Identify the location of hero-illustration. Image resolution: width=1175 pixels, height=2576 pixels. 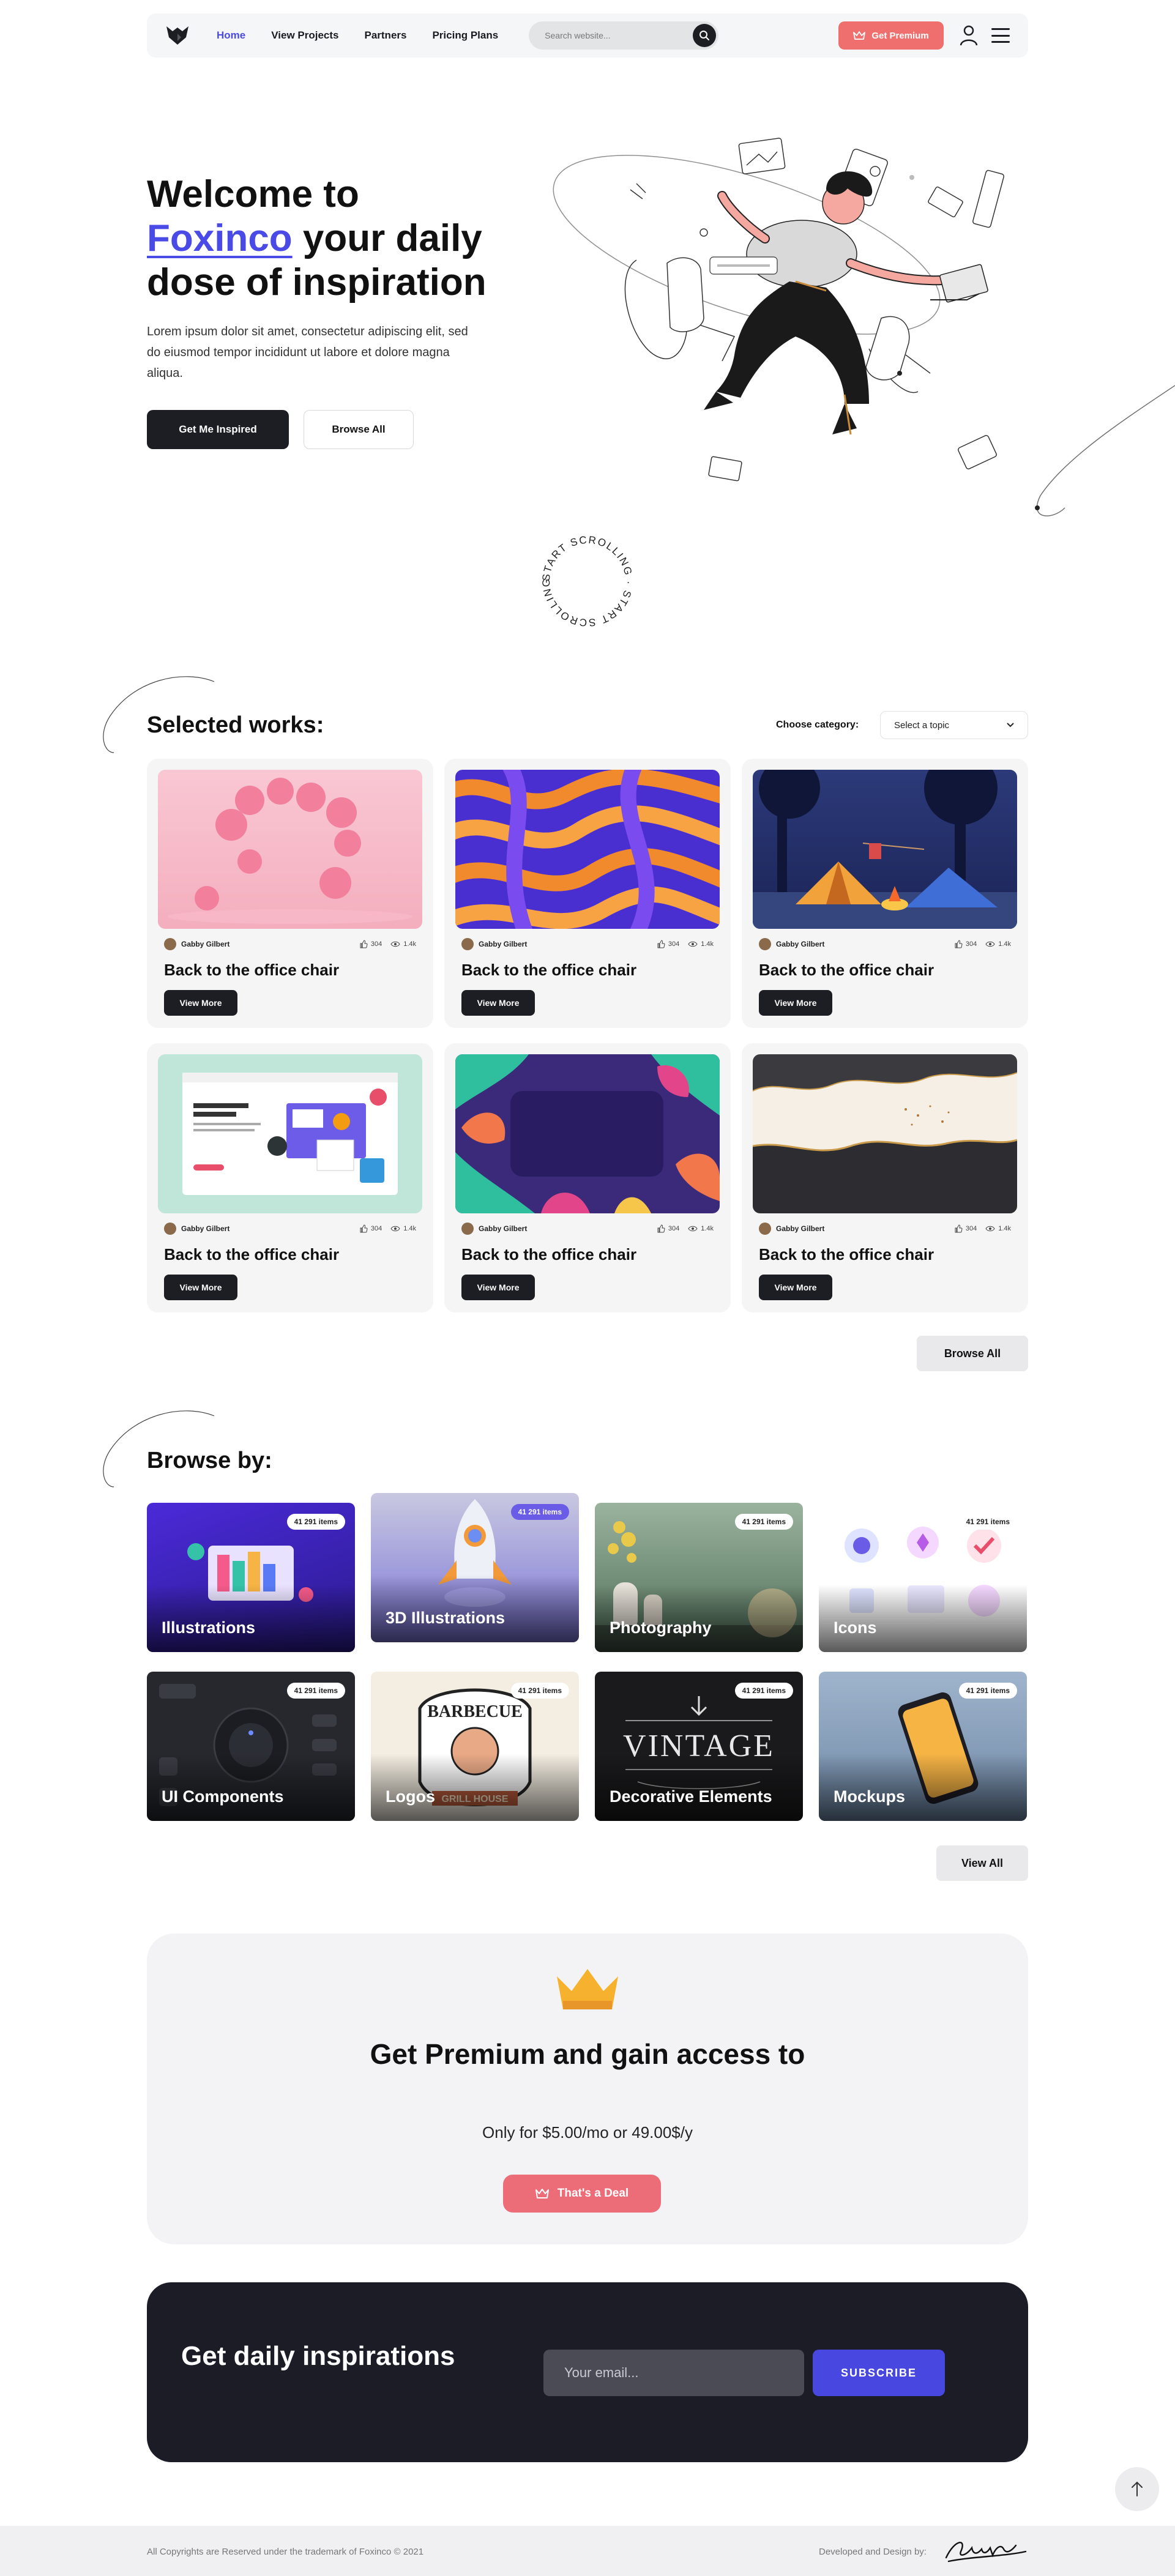
(864, 327).